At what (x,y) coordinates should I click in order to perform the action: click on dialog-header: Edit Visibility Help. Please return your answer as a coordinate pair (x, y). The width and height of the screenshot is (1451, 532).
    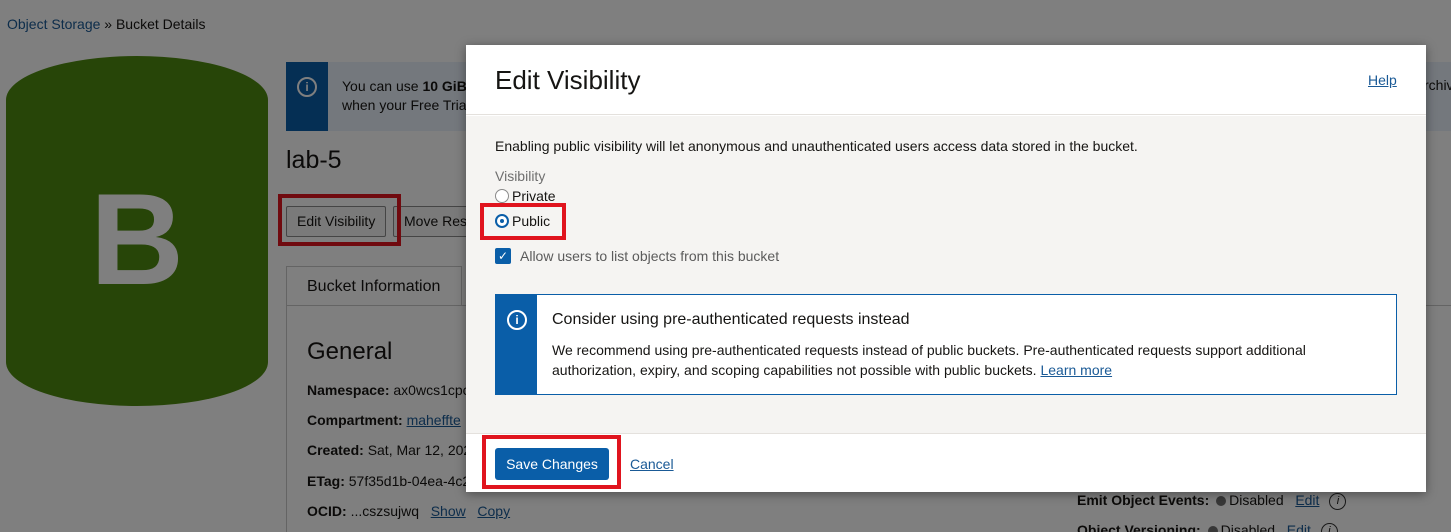
    Looking at the image, I should click on (946, 80).